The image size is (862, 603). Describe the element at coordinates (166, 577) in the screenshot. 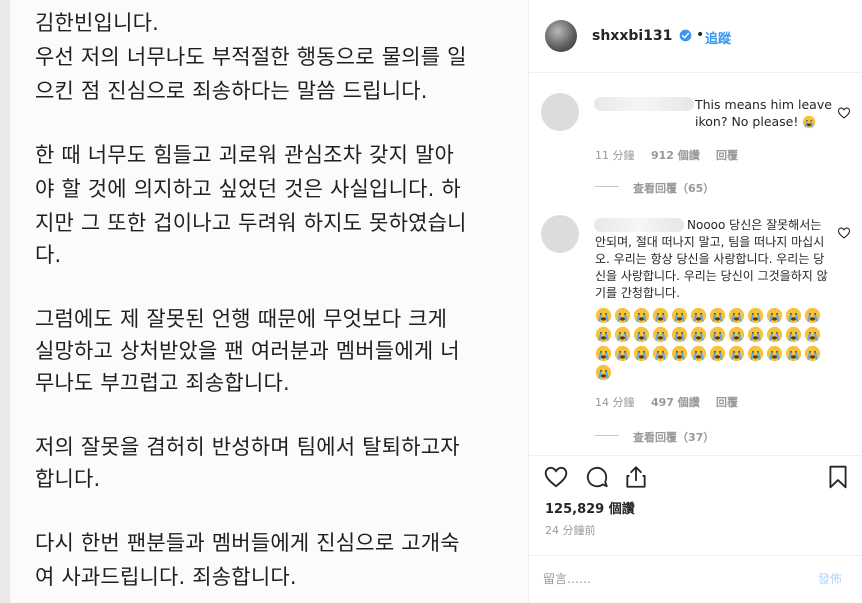

I see `post-text-line: 여 사과드립니다. 죄송합니다.` at that location.